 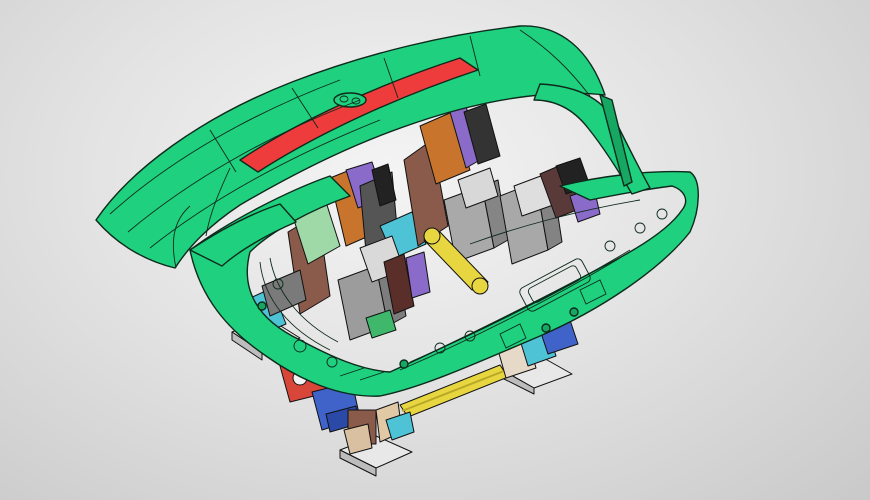 What do you see at coordinates (456, 183) in the screenshot?
I see `clamp-unit-center-right` at bounding box center [456, 183].